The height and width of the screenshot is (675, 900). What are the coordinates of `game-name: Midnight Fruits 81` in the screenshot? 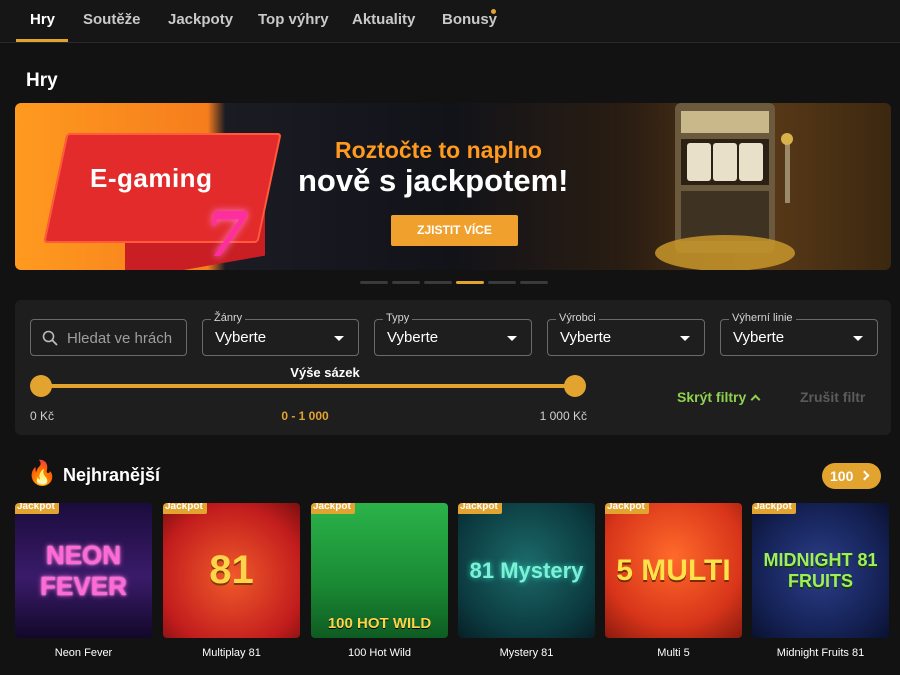 It's located at (820, 653).